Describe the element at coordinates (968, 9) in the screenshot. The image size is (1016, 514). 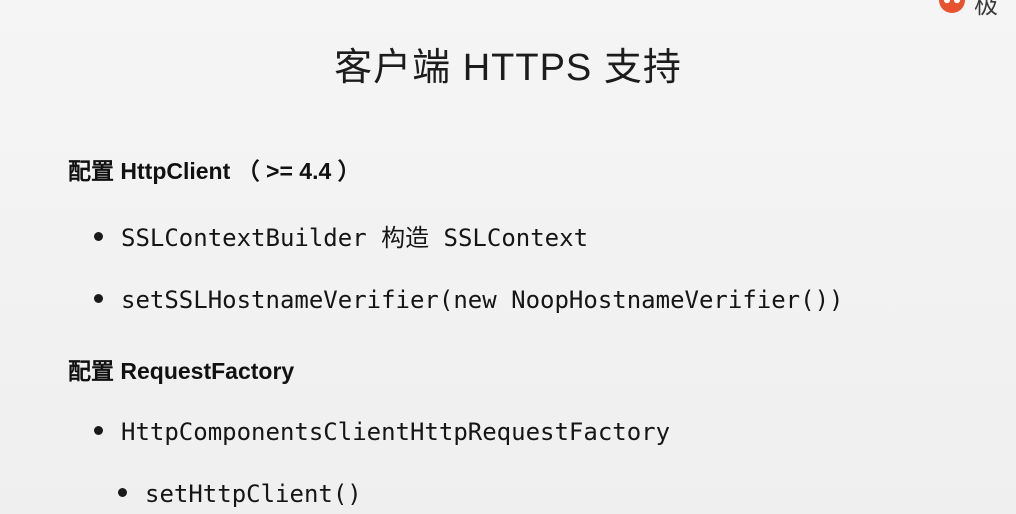
I see `brand-logo-icon: 极` at that location.